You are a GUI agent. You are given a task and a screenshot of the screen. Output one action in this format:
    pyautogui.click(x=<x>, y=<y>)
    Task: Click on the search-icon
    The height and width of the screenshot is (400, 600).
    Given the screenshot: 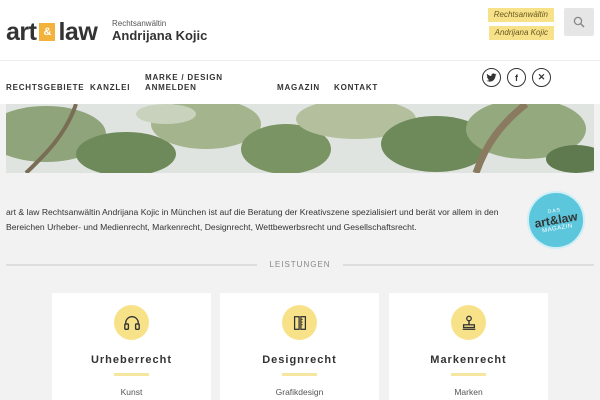 What is the action you would take?
    pyautogui.click(x=579, y=22)
    